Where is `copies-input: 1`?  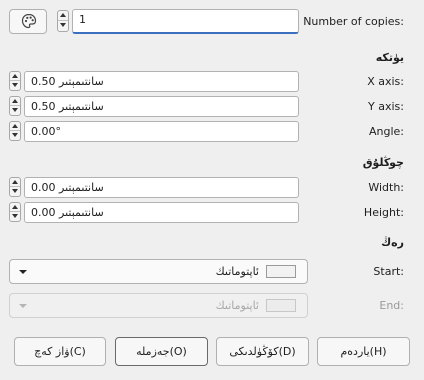
copies-input: 1 is located at coordinates (185, 21).